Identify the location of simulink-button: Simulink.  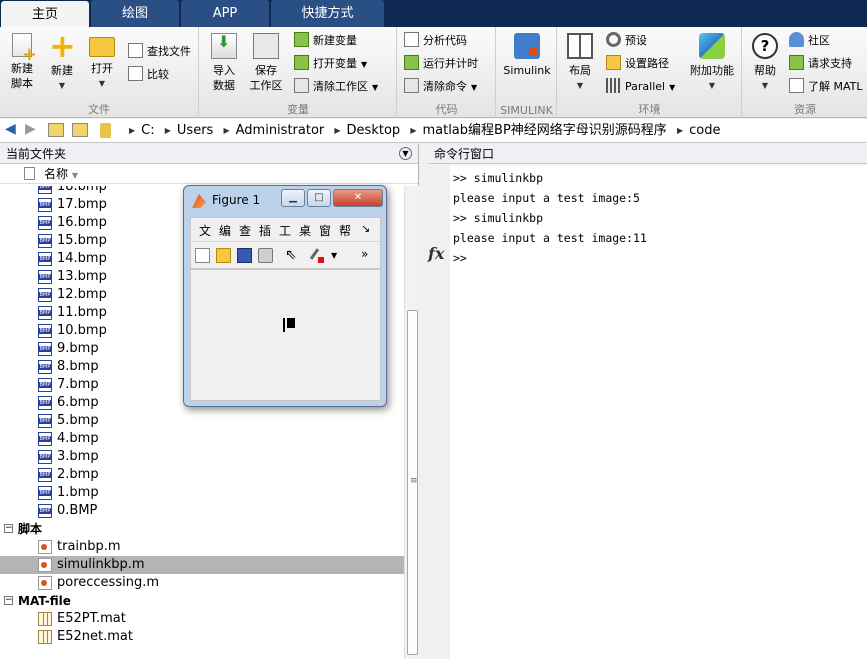
(527, 55).